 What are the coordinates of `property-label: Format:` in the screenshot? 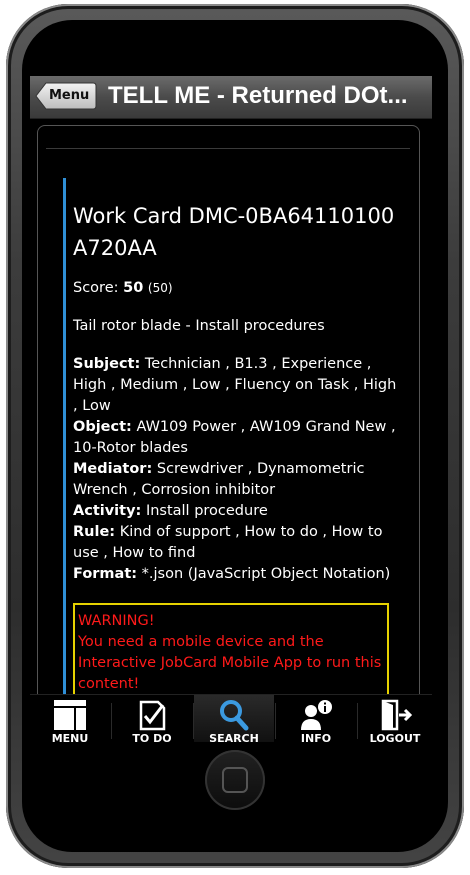 It's located at (105, 574).